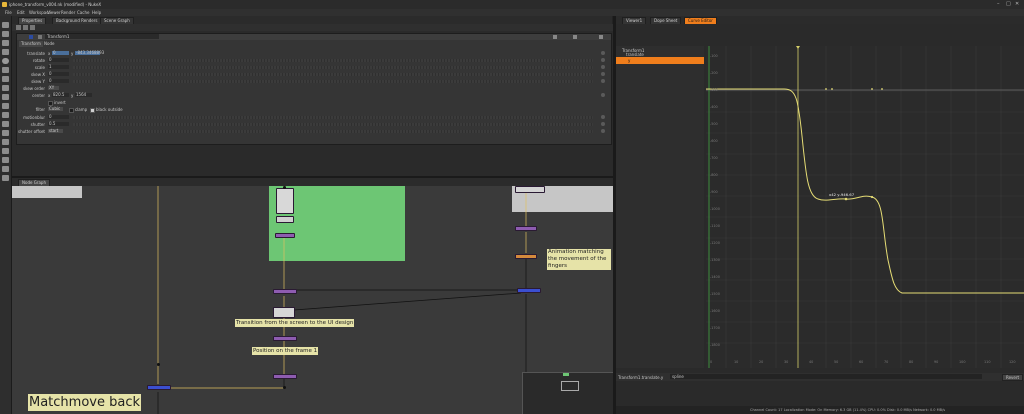 This screenshot has width=1024, height=414. What do you see at coordinates (284, 312) in the screenshot?
I see `dissolve-node` at bounding box center [284, 312].